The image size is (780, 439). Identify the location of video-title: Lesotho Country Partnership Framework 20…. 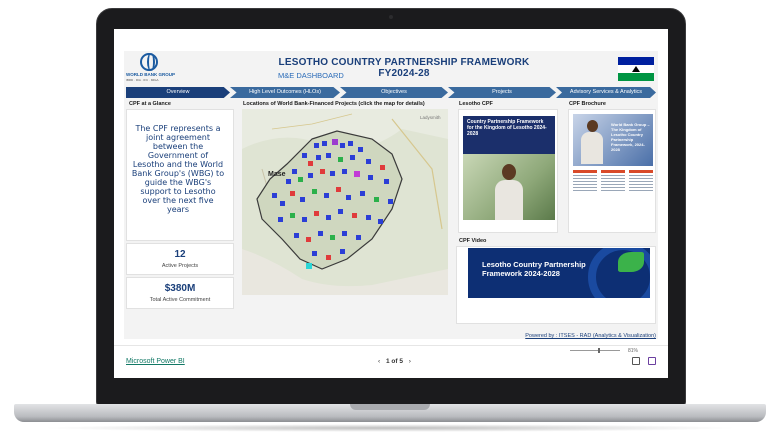
(534, 269).